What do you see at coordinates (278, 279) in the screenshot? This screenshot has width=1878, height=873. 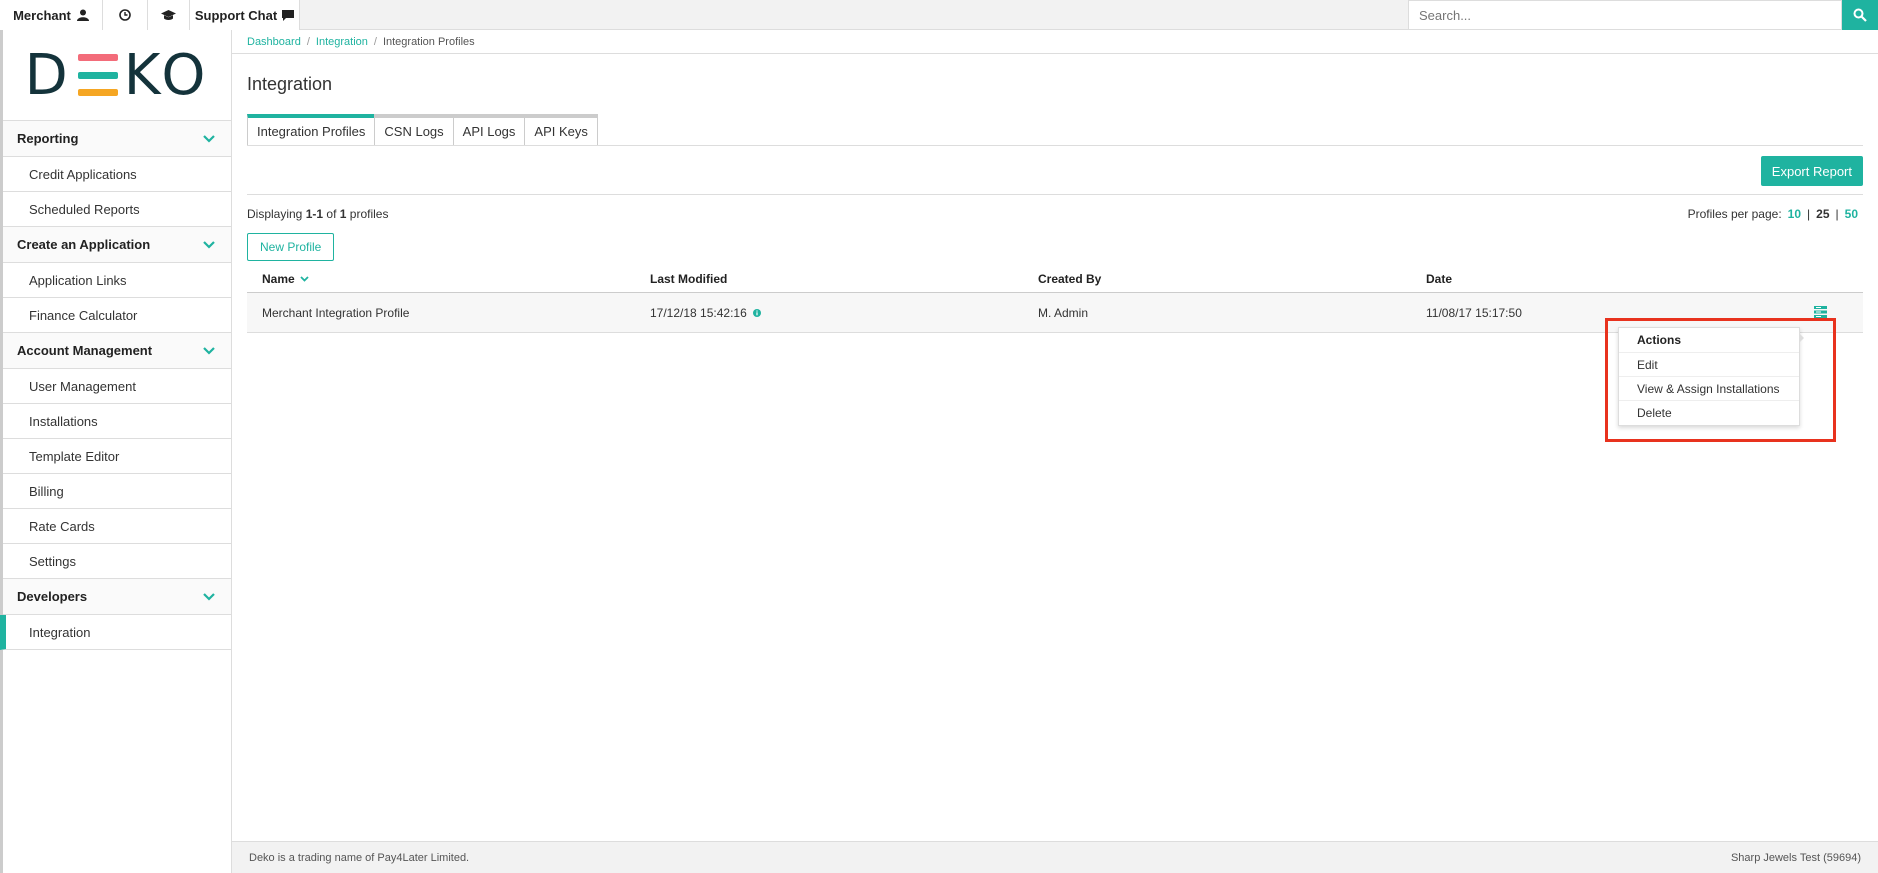 I see `column-header-label: Name` at bounding box center [278, 279].